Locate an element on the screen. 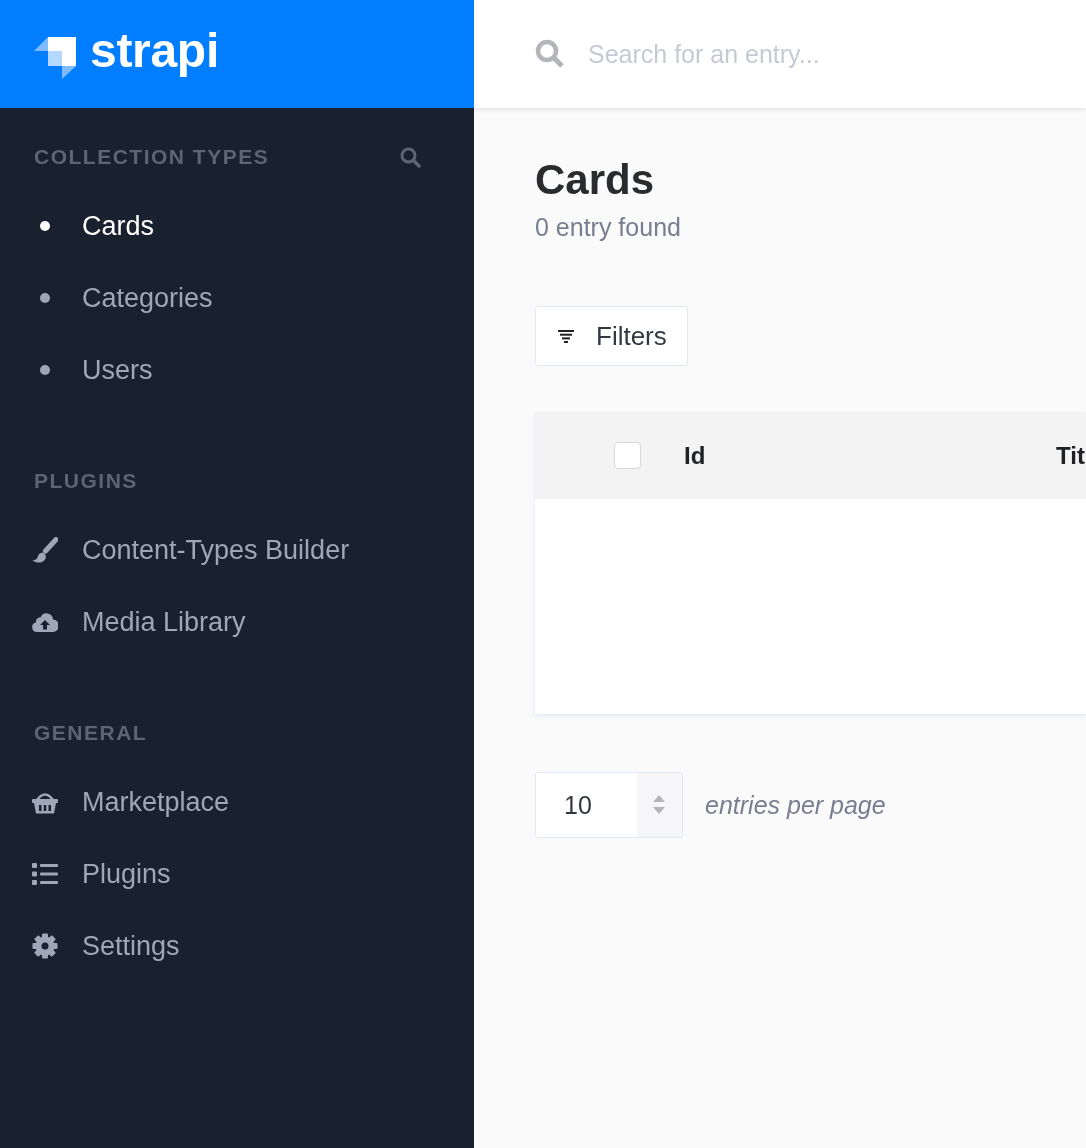 This screenshot has height=1148, width=1086. sidebar-item: Plugins is located at coordinates (101, 874).